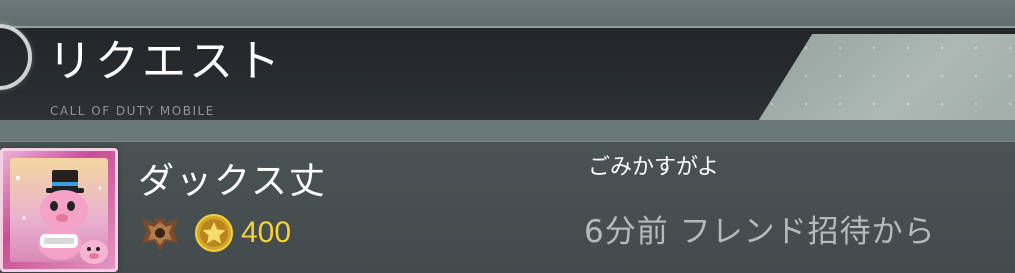 The width and height of the screenshot is (1015, 273). I want to click on game-subtitle: CALL OF DUTY MOBILE, so click(132, 111).